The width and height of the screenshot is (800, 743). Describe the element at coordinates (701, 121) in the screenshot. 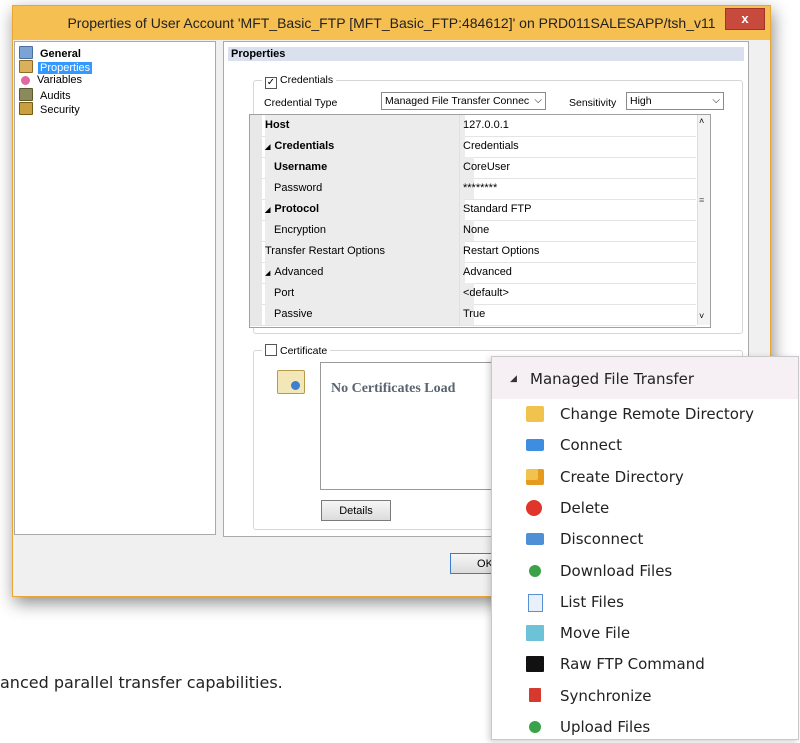

I see `scroll-up-icon: ˄` at that location.